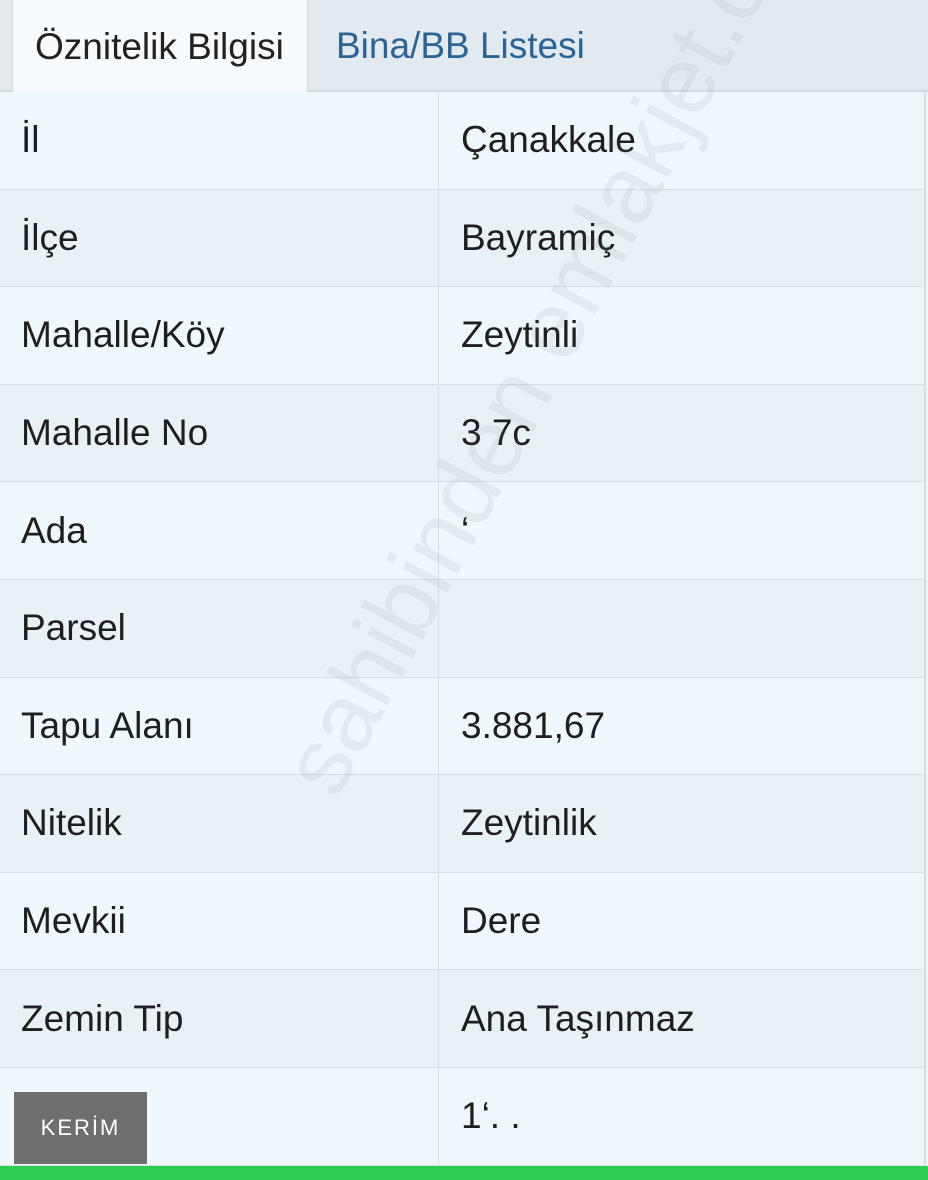 The width and height of the screenshot is (928, 1180). Describe the element at coordinates (465, 530) in the screenshot. I see `row-value: ‘` at that location.